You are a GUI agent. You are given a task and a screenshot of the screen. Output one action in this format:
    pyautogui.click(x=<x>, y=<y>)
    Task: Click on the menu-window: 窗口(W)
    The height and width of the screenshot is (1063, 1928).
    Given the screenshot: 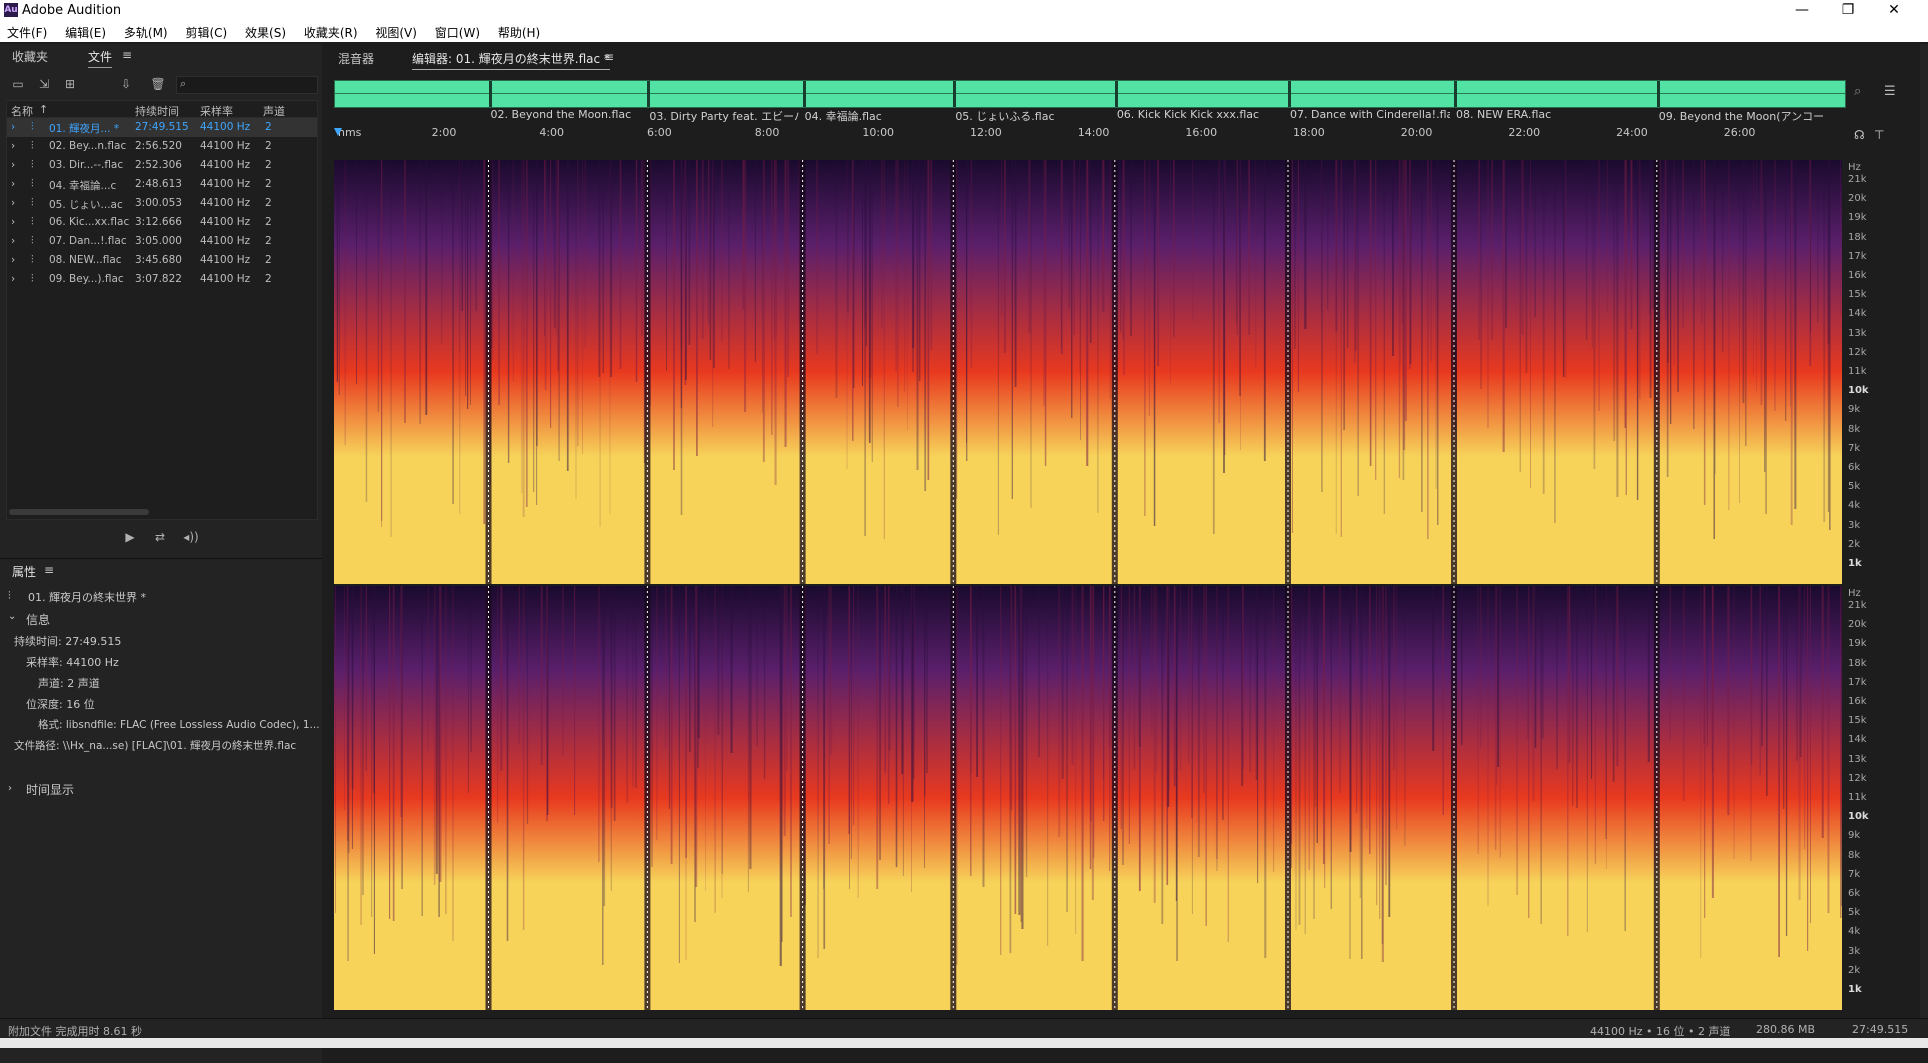 What is the action you would take?
    pyautogui.click(x=457, y=32)
    